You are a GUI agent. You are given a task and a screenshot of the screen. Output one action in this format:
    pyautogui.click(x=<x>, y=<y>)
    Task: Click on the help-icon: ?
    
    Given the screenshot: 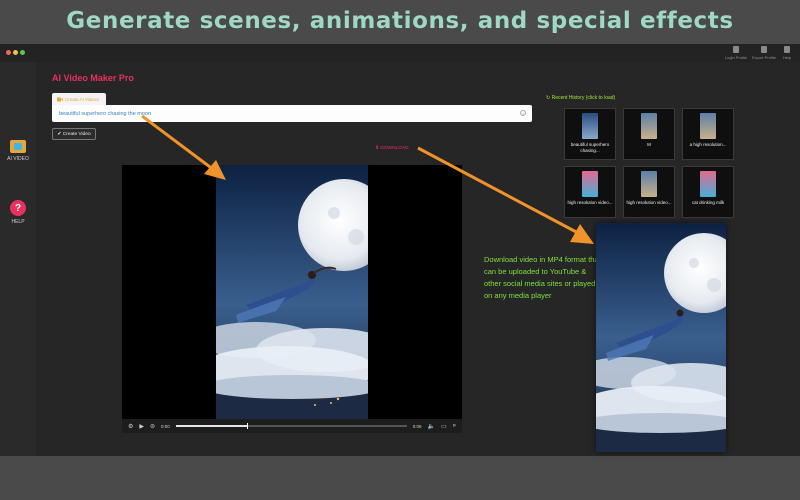 What is the action you would take?
    pyautogui.click(x=18, y=208)
    